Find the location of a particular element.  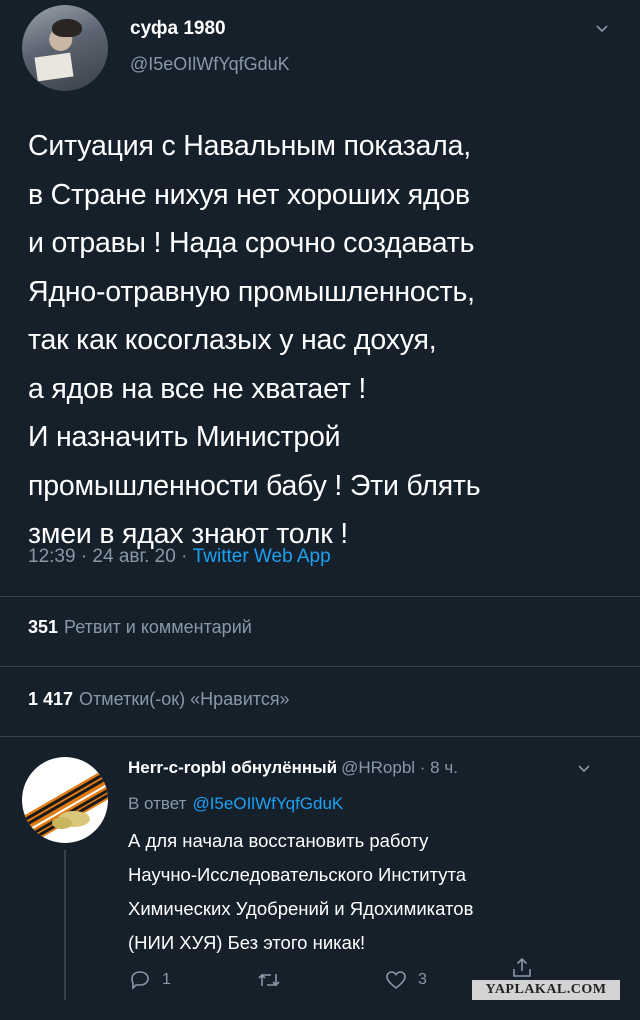

retweets-label: Ретвит и комментарий is located at coordinates (158, 627).